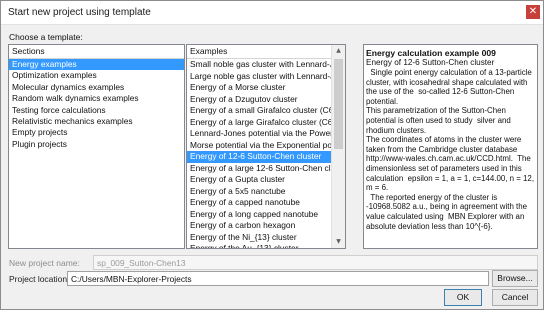 The height and width of the screenshot is (310, 544). Describe the element at coordinates (266, 226) in the screenshot. I see `examples-item: Energy of a carbon hexagon` at that location.